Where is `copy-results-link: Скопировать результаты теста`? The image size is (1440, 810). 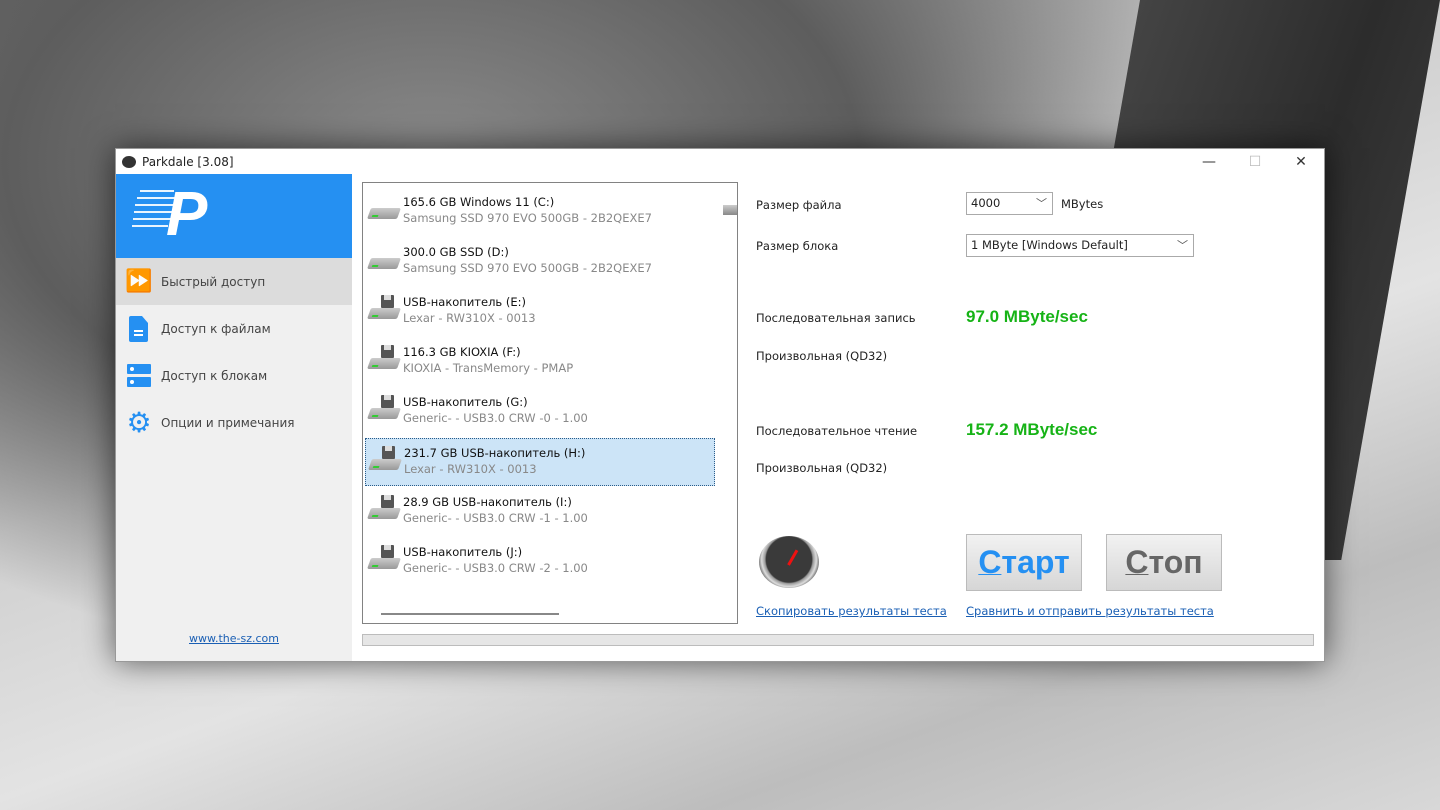 copy-results-link: Скопировать результаты теста is located at coordinates (851, 611).